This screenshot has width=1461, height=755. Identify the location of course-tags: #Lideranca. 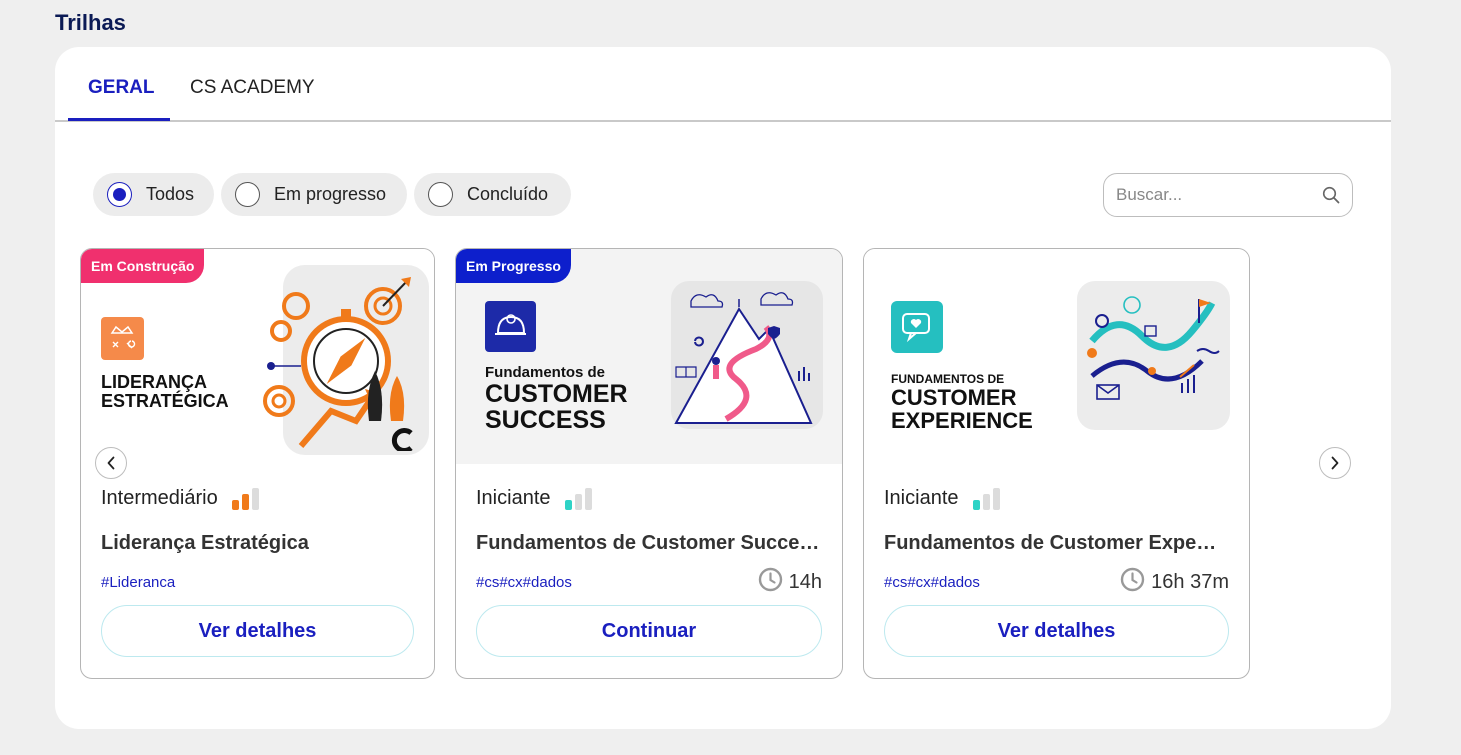
(138, 582).